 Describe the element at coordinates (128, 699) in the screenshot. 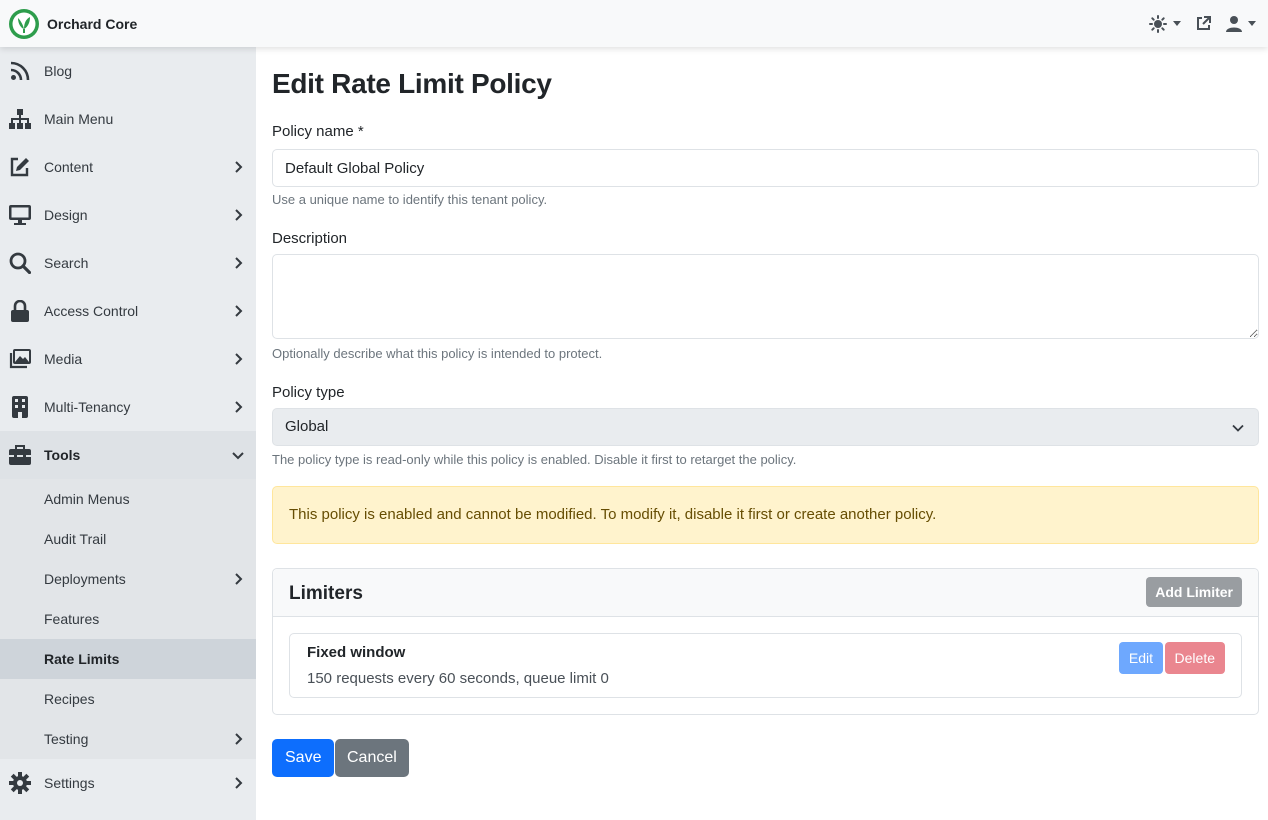

I see `sidebar-item-recipes: Recipes` at that location.